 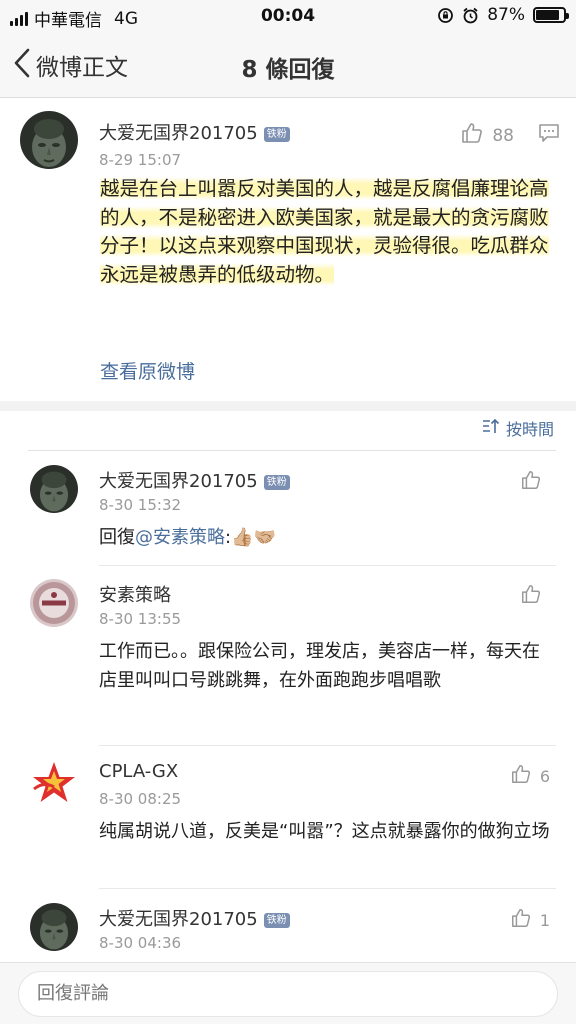 I want to click on back-label: 微博正文, so click(x=82, y=68).